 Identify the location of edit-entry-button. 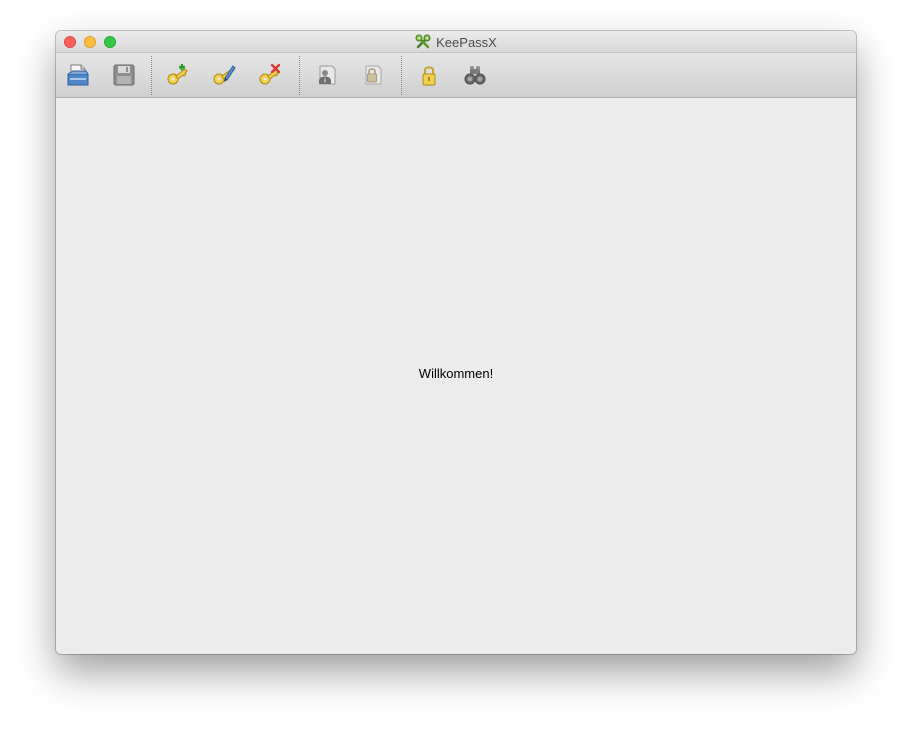
(224, 75).